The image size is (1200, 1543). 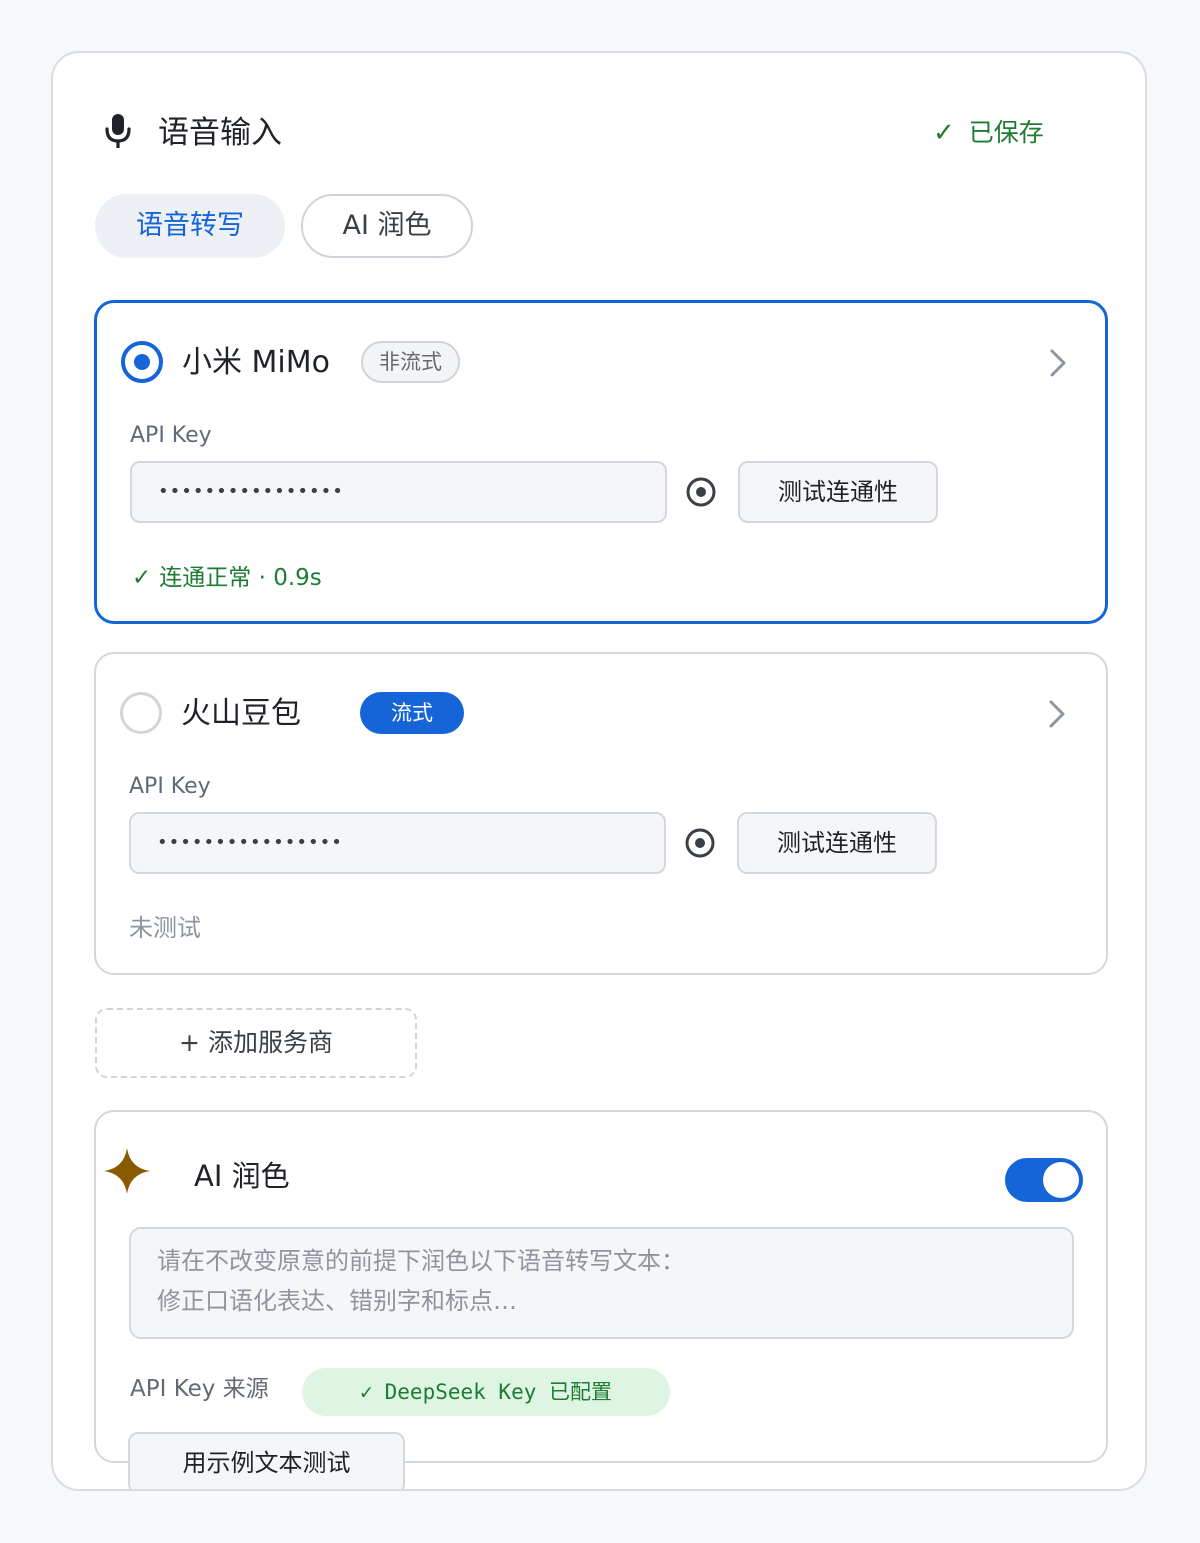 What do you see at coordinates (127, 1171) in the screenshot?
I see `sparkle-icon` at bounding box center [127, 1171].